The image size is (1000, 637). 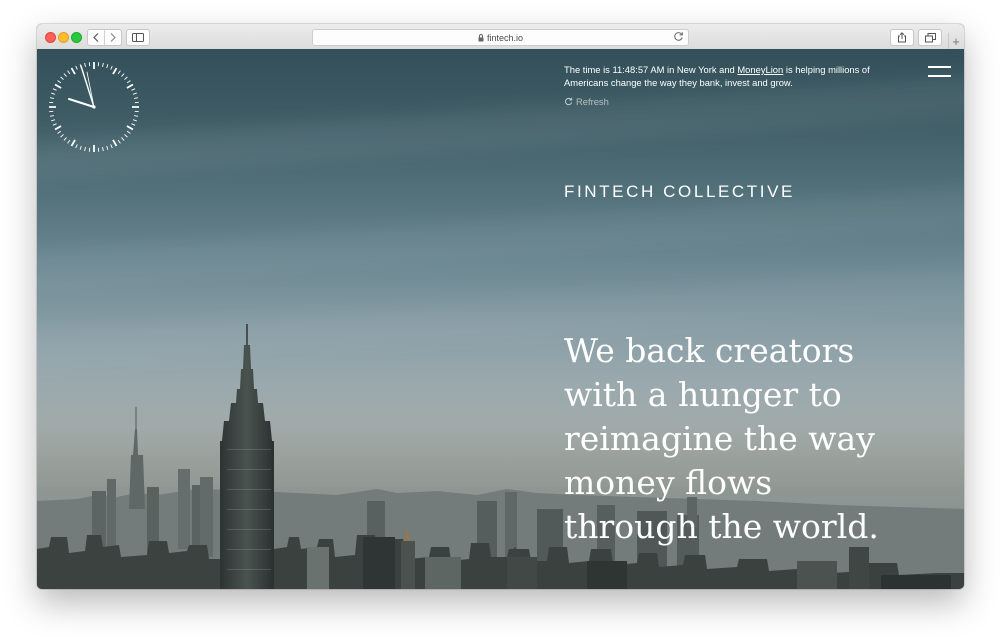 What do you see at coordinates (760, 69) in the screenshot?
I see `company-link: MoneyLion` at bounding box center [760, 69].